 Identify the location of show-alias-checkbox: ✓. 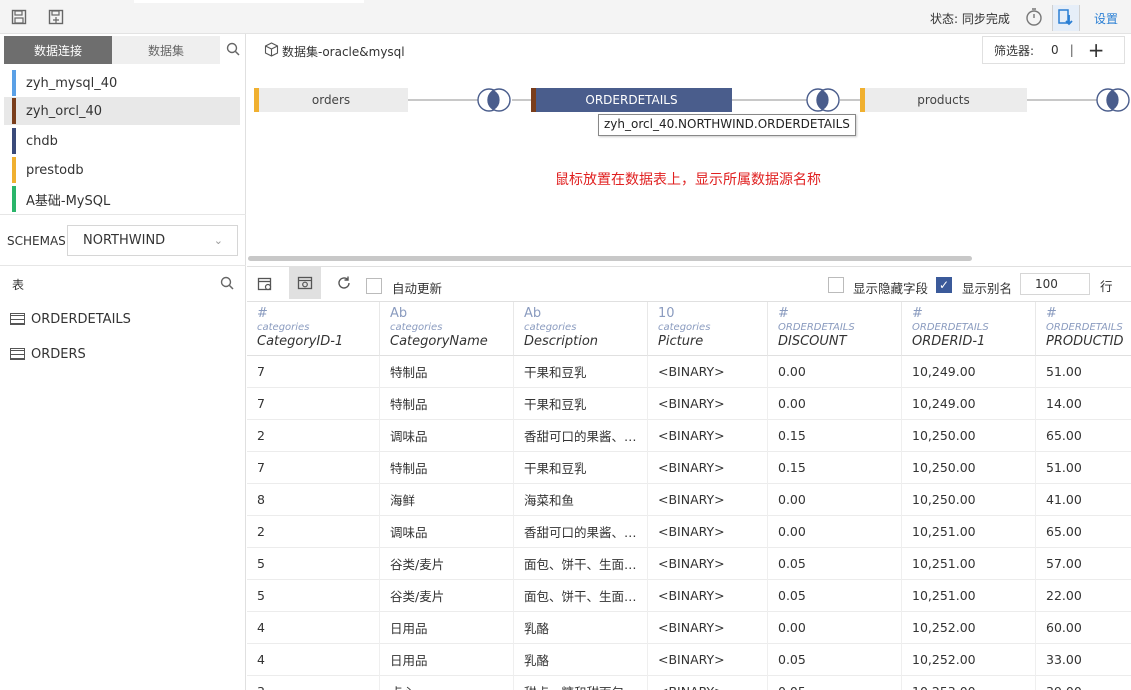
(944, 285).